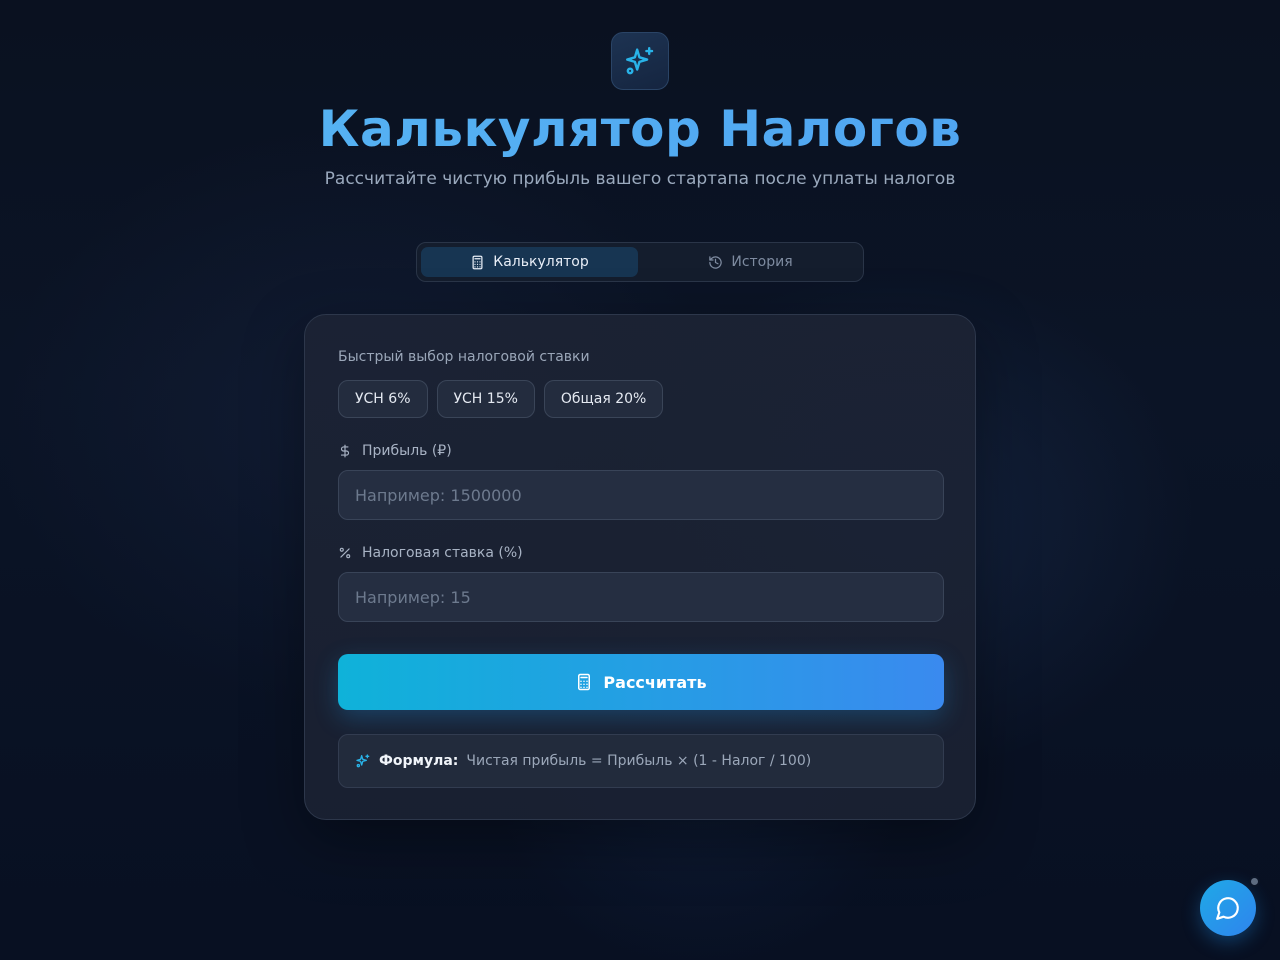  I want to click on formula-label: Формула:, so click(419, 761).